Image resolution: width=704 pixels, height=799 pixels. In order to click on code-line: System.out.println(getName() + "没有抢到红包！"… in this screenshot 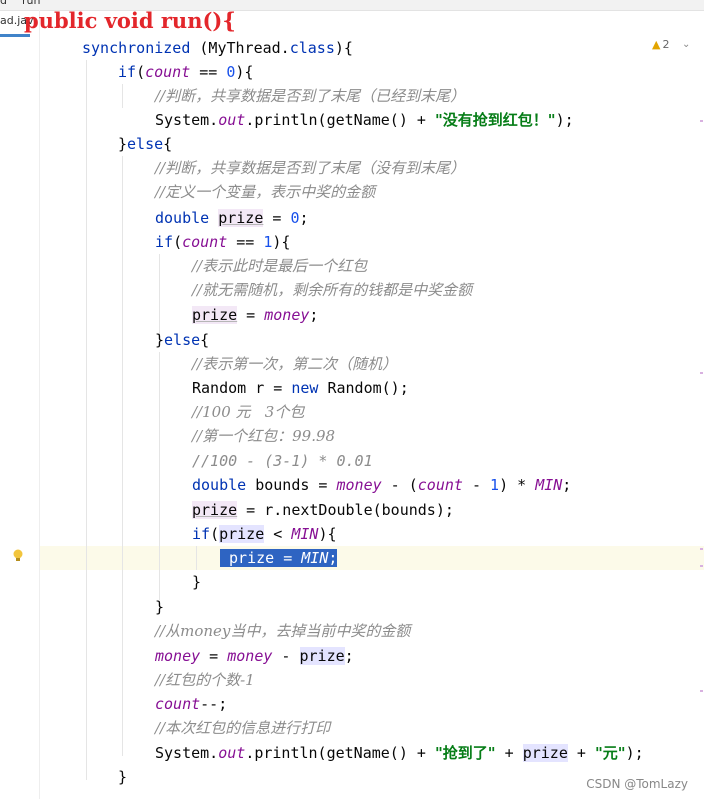, I will do `click(364, 120)`.